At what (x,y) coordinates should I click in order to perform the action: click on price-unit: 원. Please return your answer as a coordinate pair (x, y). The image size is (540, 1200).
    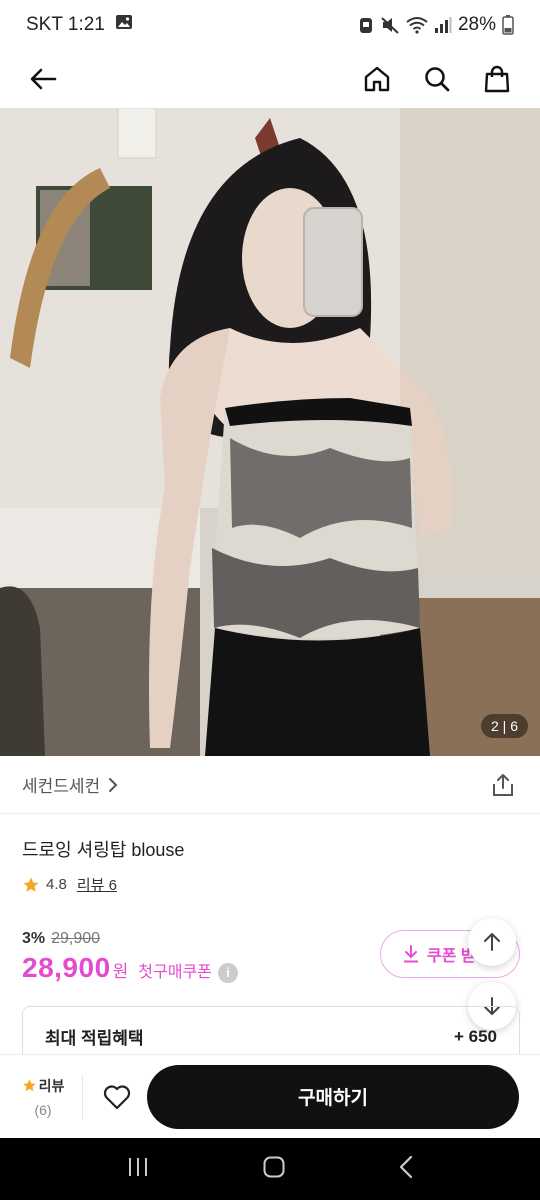
    Looking at the image, I should click on (120, 971).